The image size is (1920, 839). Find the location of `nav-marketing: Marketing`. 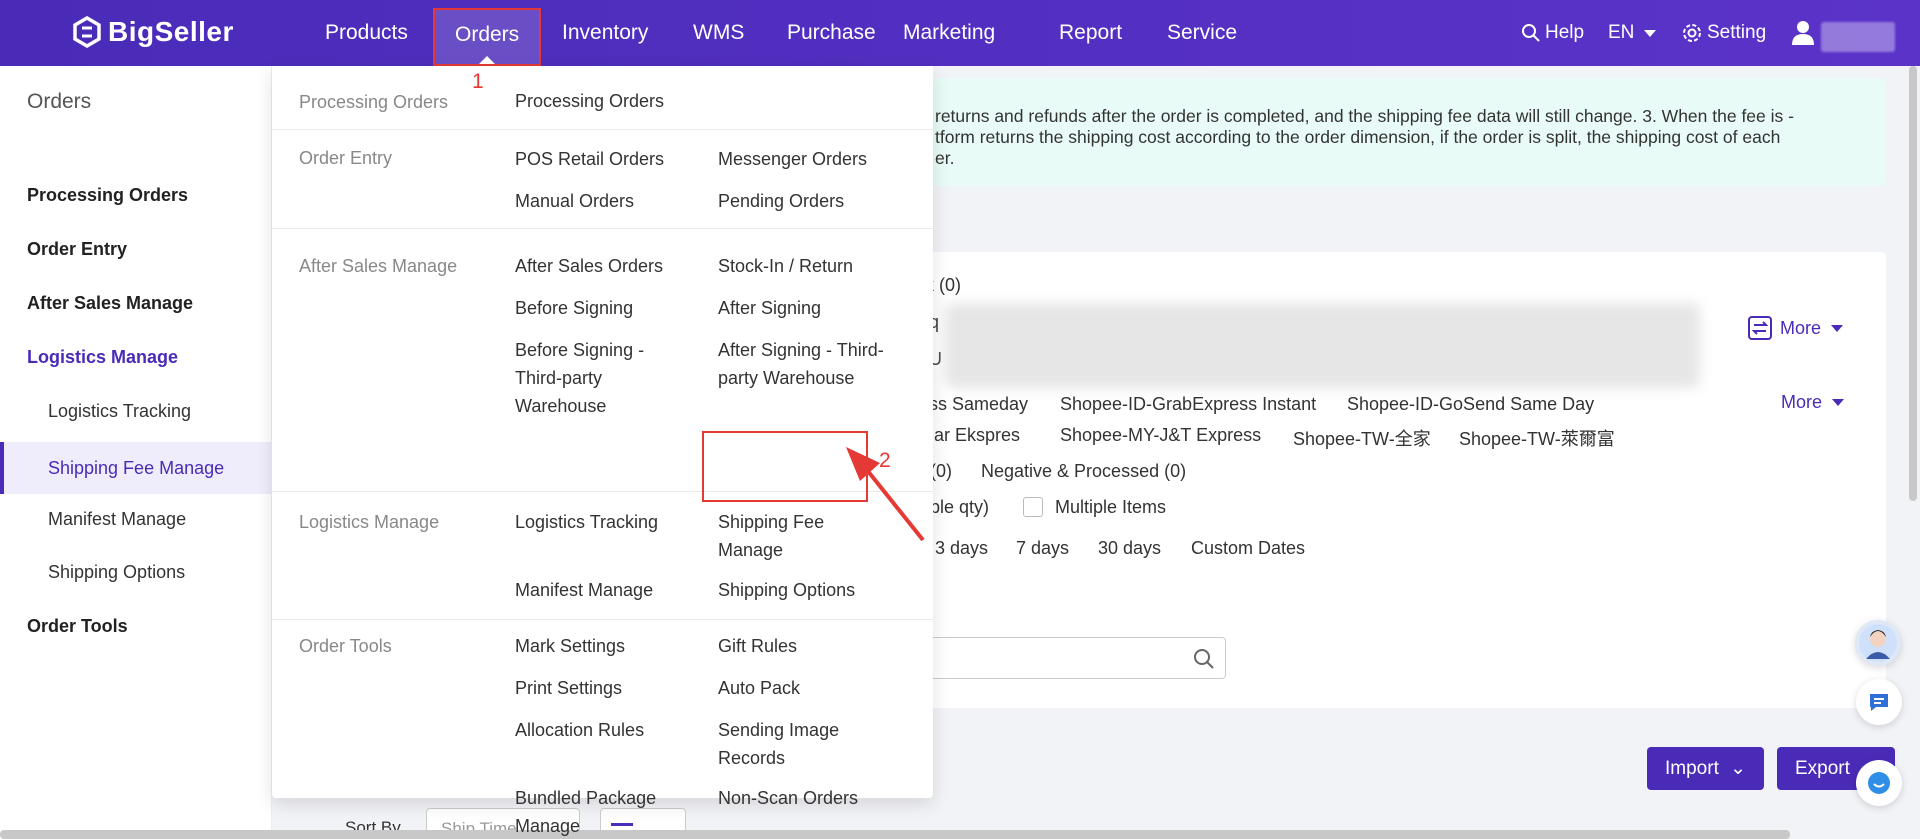

nav-marketing: Marketing is located at coordinates (949, 33).